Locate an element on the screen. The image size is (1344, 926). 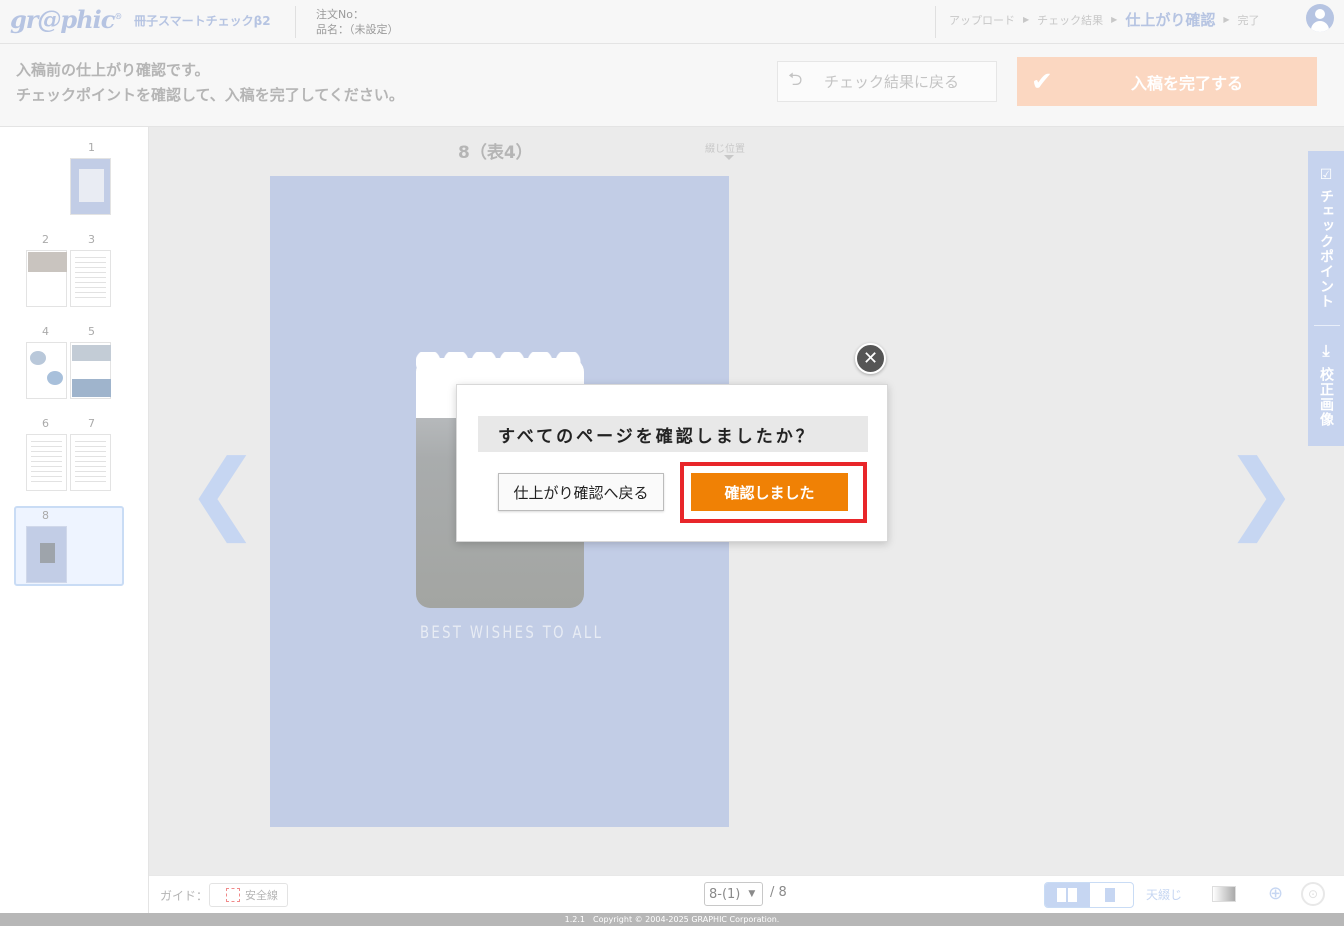
thumb-label: 7 is located at coordinates (91, 423).